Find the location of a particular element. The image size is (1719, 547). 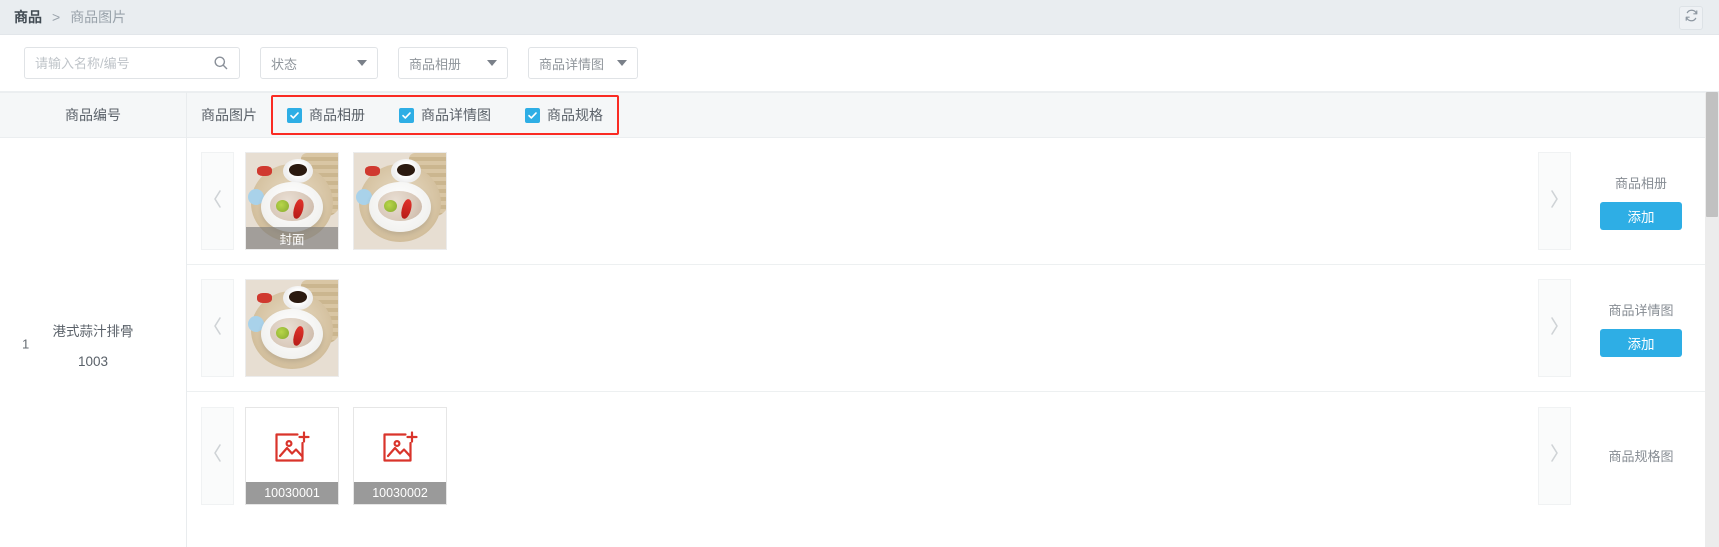

checkbox-detail: 商品详情图 is located at coordinates (445, 115).